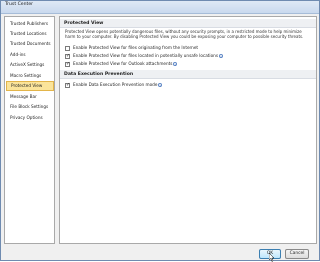  What do you see at coordinates (67, 48) in the screenshot?
I see `internet-files-checkbox` at bounding box center [67, 48].